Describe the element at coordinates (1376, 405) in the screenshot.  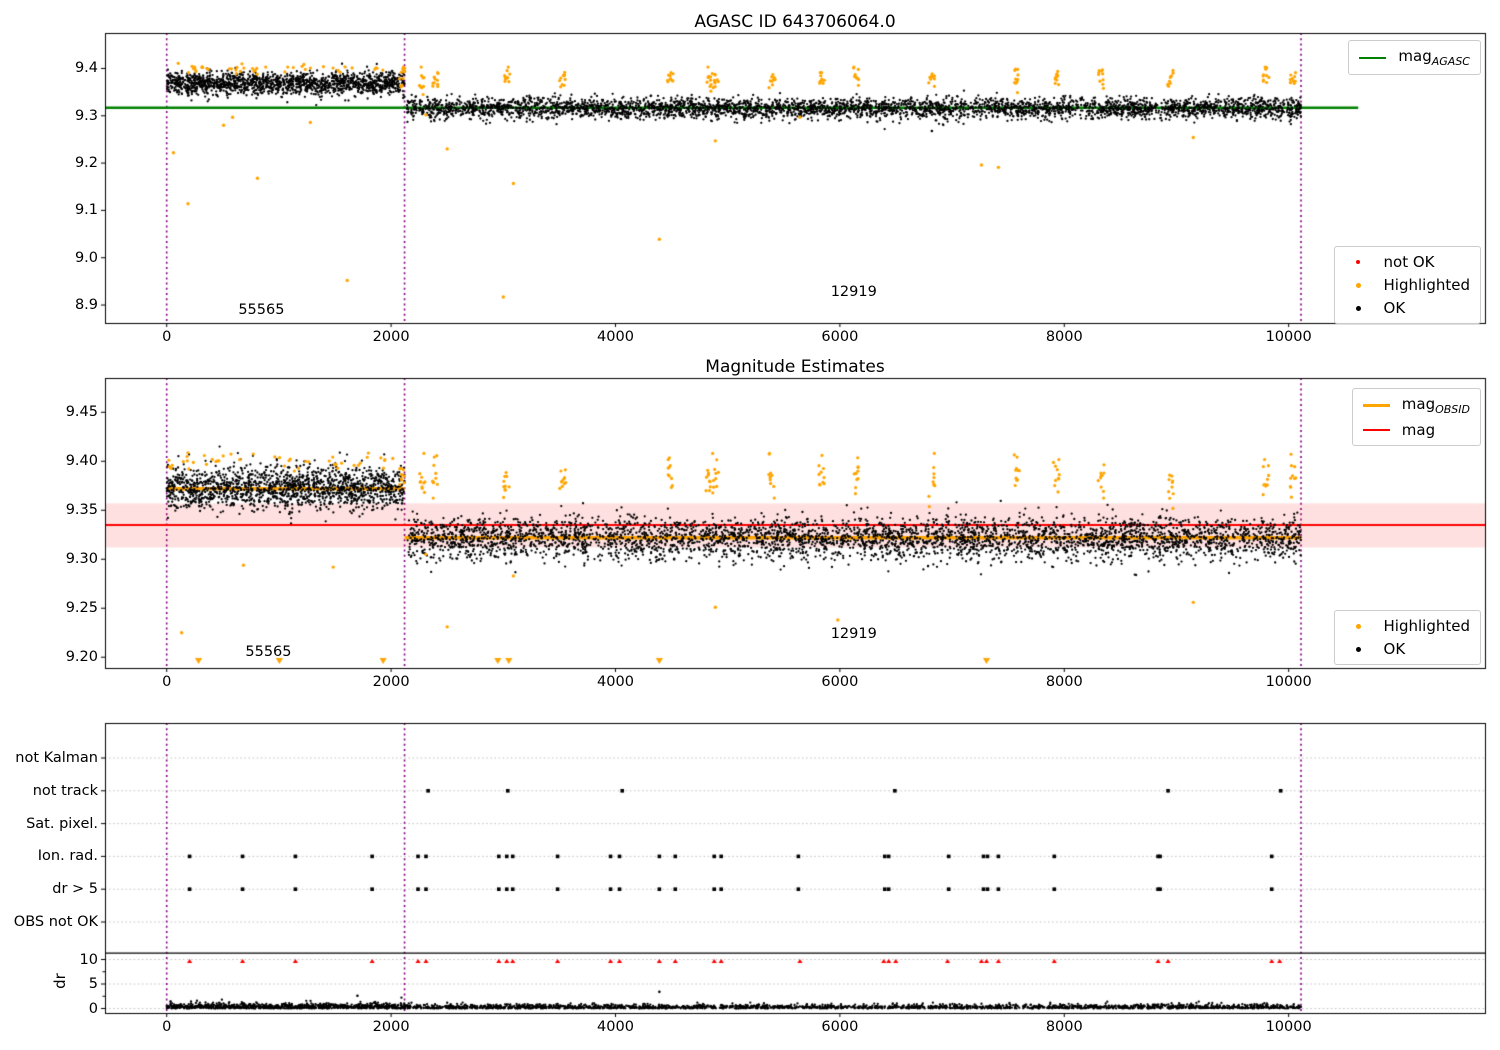
I see `orange-line-swatch` at that location.